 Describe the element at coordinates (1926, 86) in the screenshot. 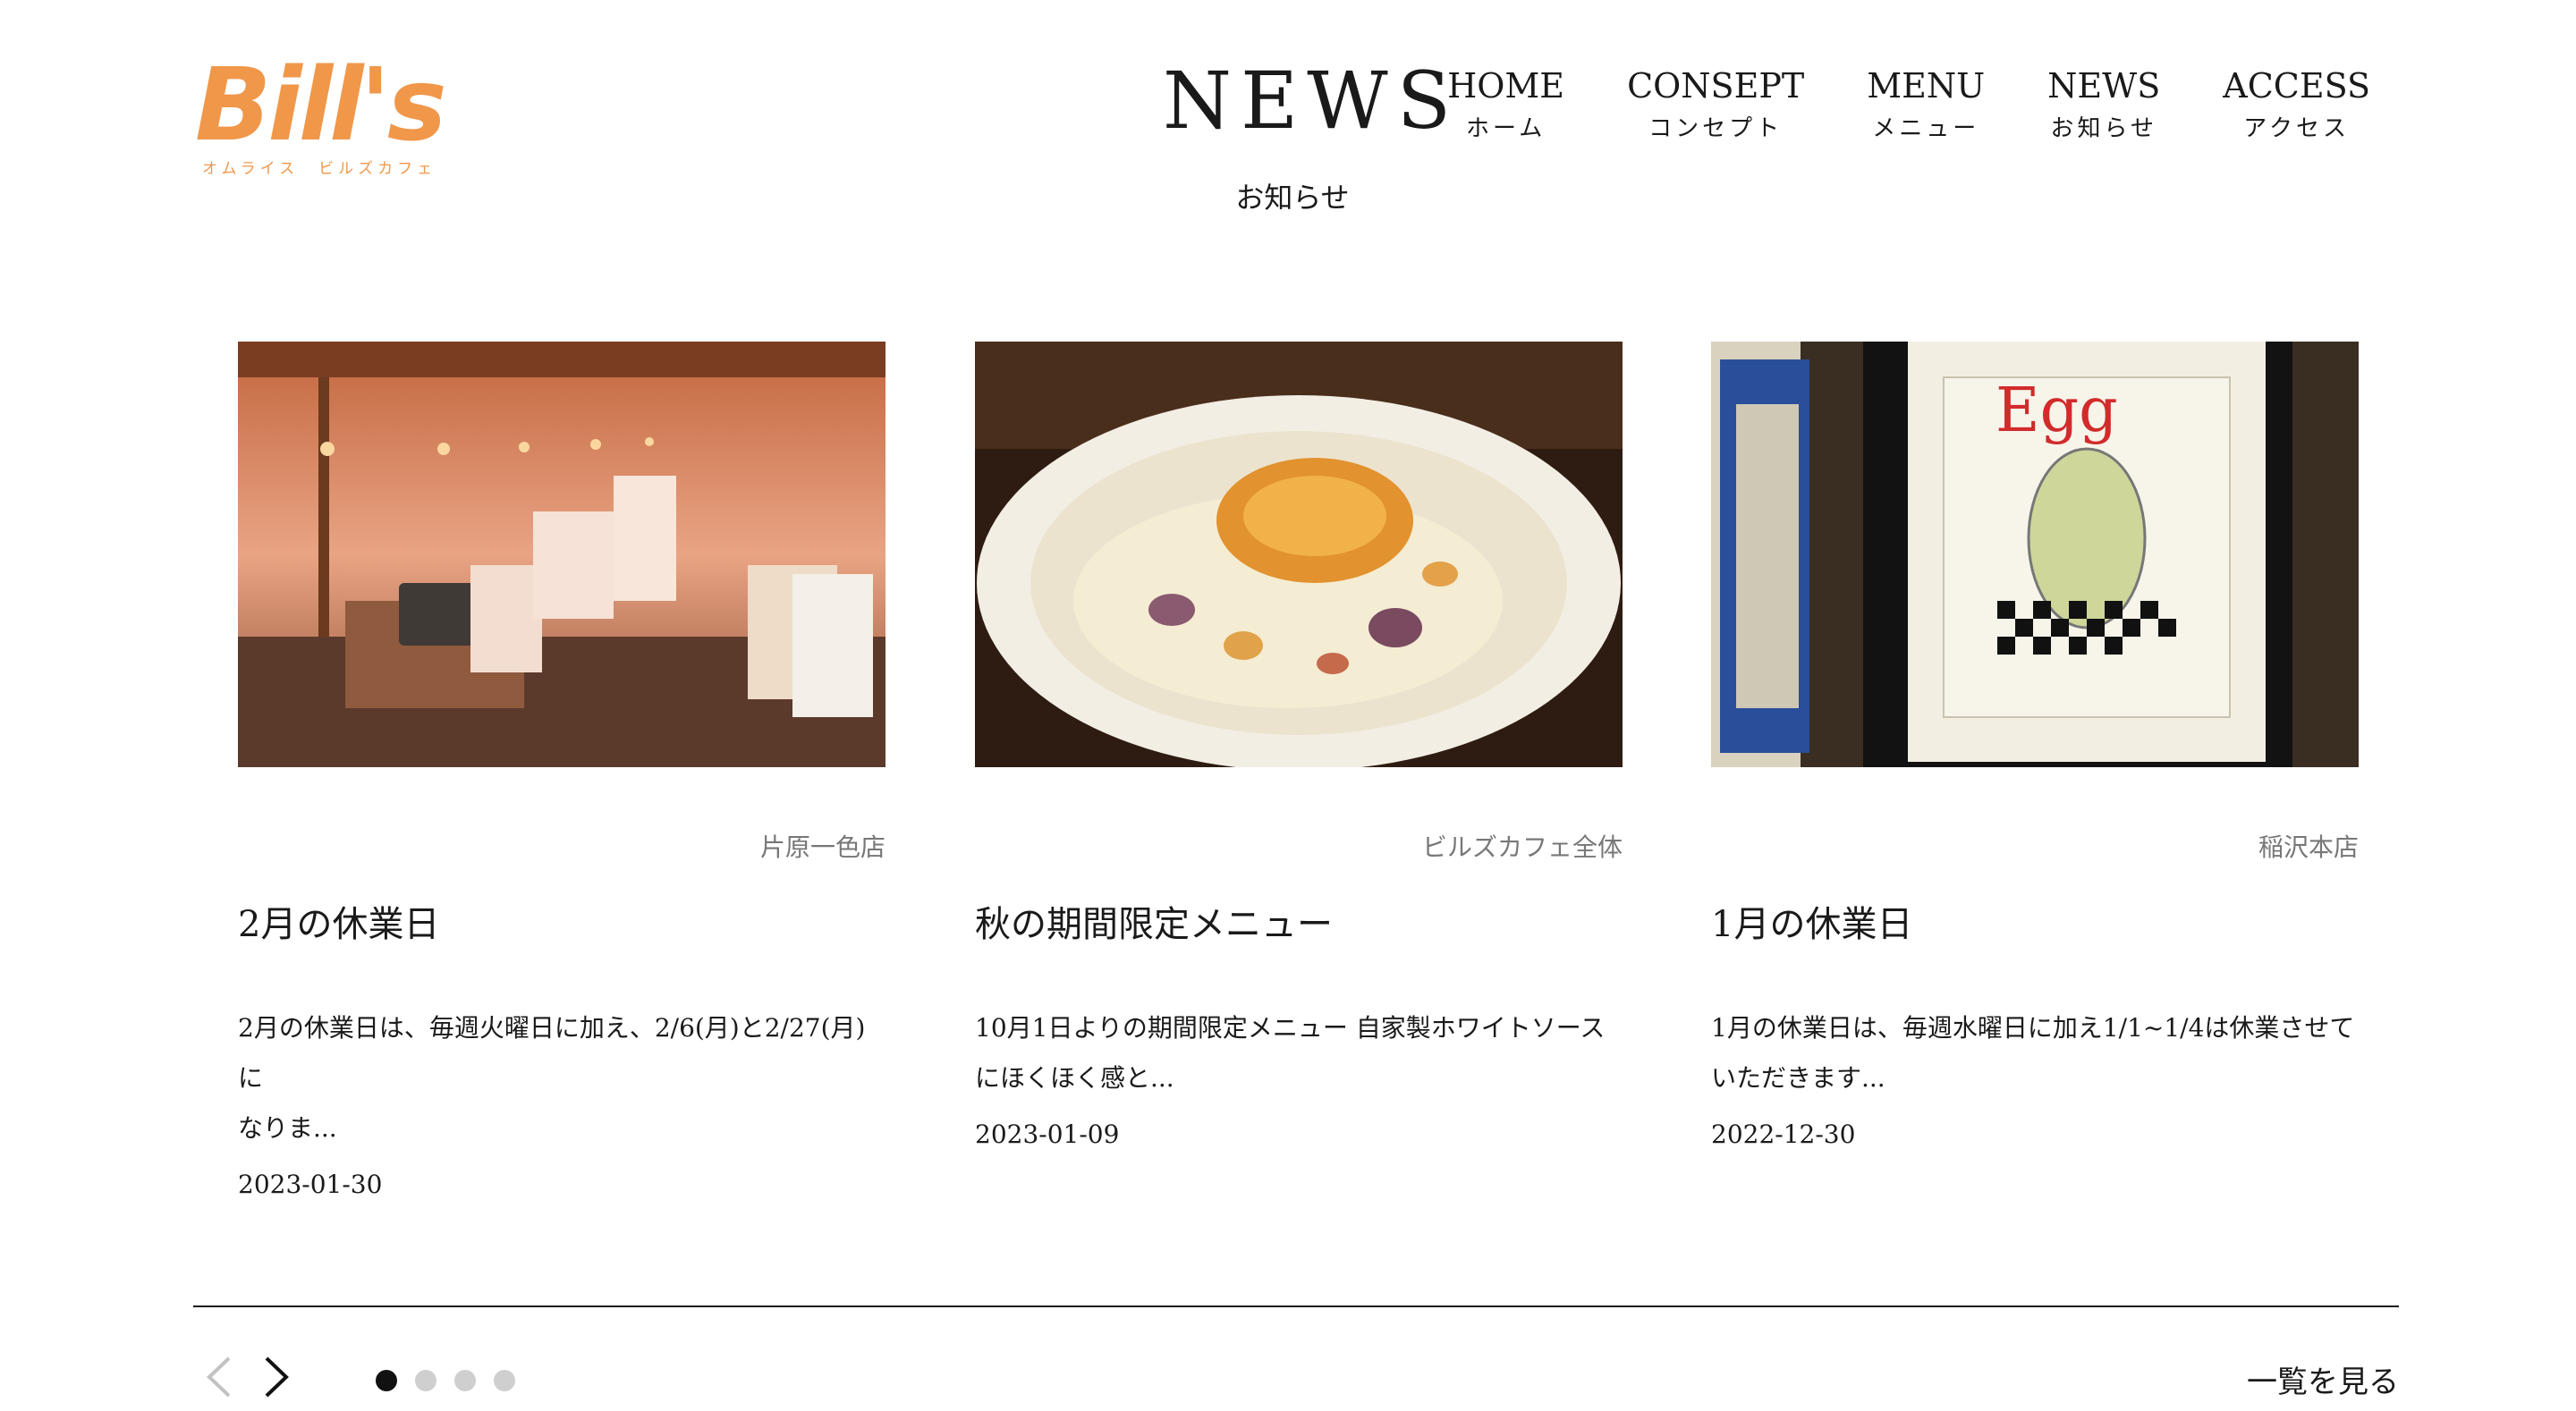

I see `nav-label-en: MENU` at that location.